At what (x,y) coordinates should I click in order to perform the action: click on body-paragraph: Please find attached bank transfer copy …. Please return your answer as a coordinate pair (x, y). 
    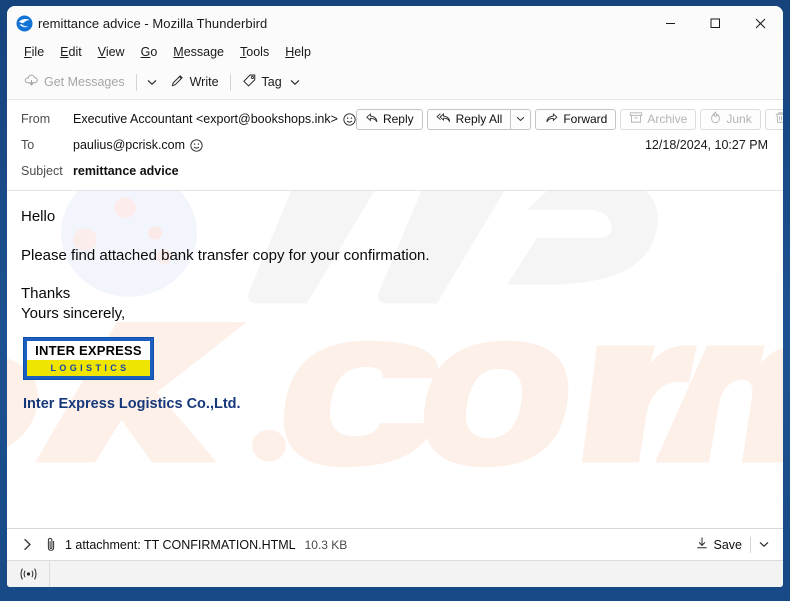
    Looking at the image, I should click on (225, 255).